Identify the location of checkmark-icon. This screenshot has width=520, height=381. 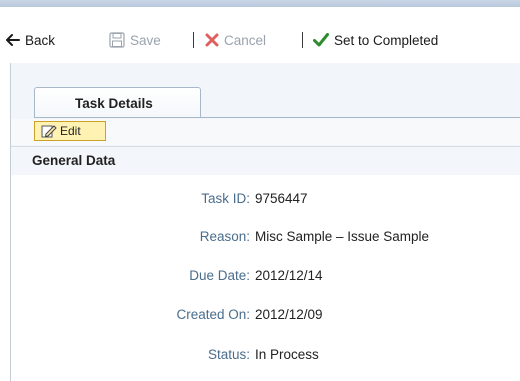
(321, 40).